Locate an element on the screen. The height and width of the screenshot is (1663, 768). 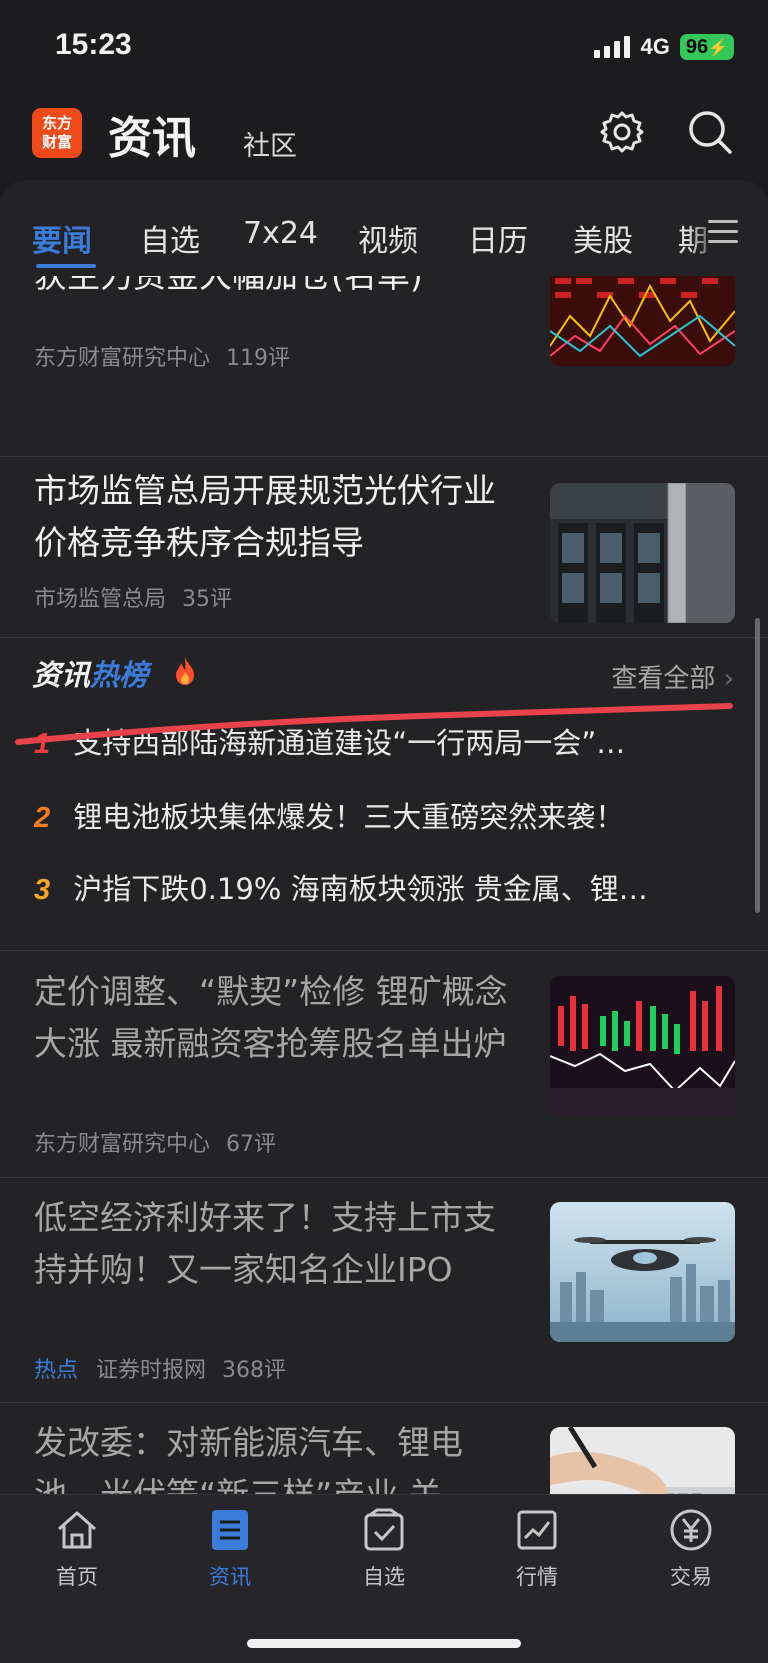
menu-icon is located at coordinates (723, 233).